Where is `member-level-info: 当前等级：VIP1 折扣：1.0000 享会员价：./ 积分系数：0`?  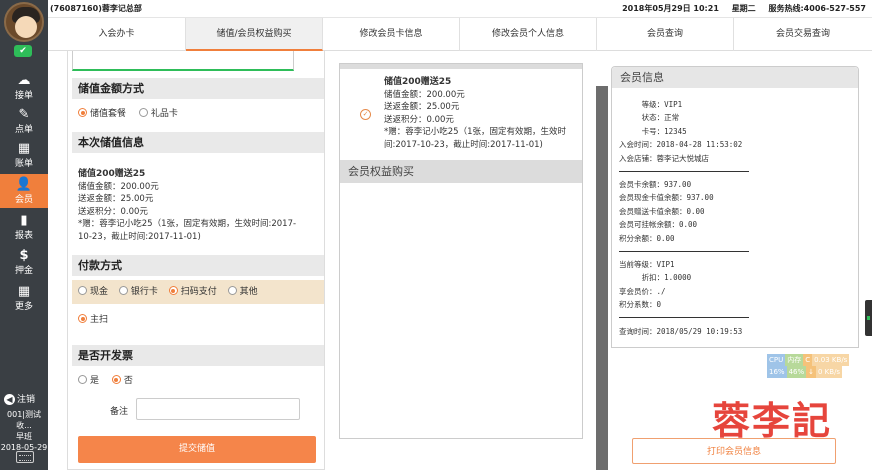 member-level-info: 当前等级：VIP1 折扣：1.0000 享会员价：./ 积分系数：0 is located at coordinates (655, 285).